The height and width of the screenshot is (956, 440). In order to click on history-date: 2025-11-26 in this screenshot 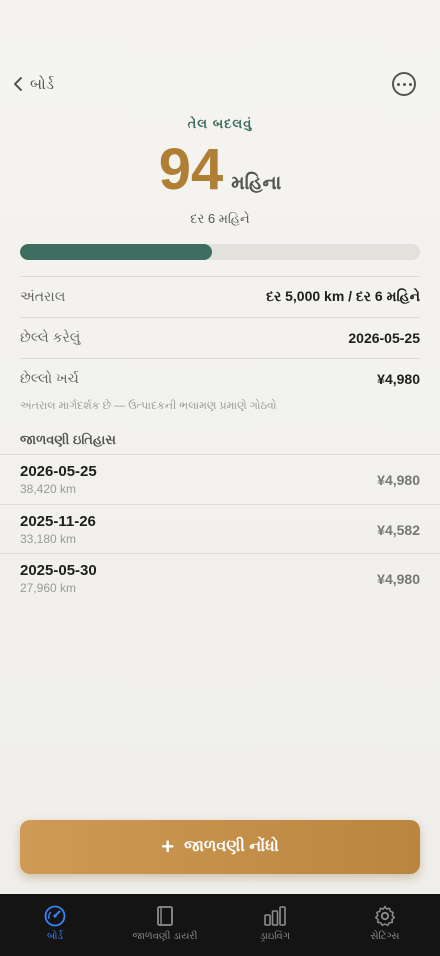, I will do `click(58, 521)`.